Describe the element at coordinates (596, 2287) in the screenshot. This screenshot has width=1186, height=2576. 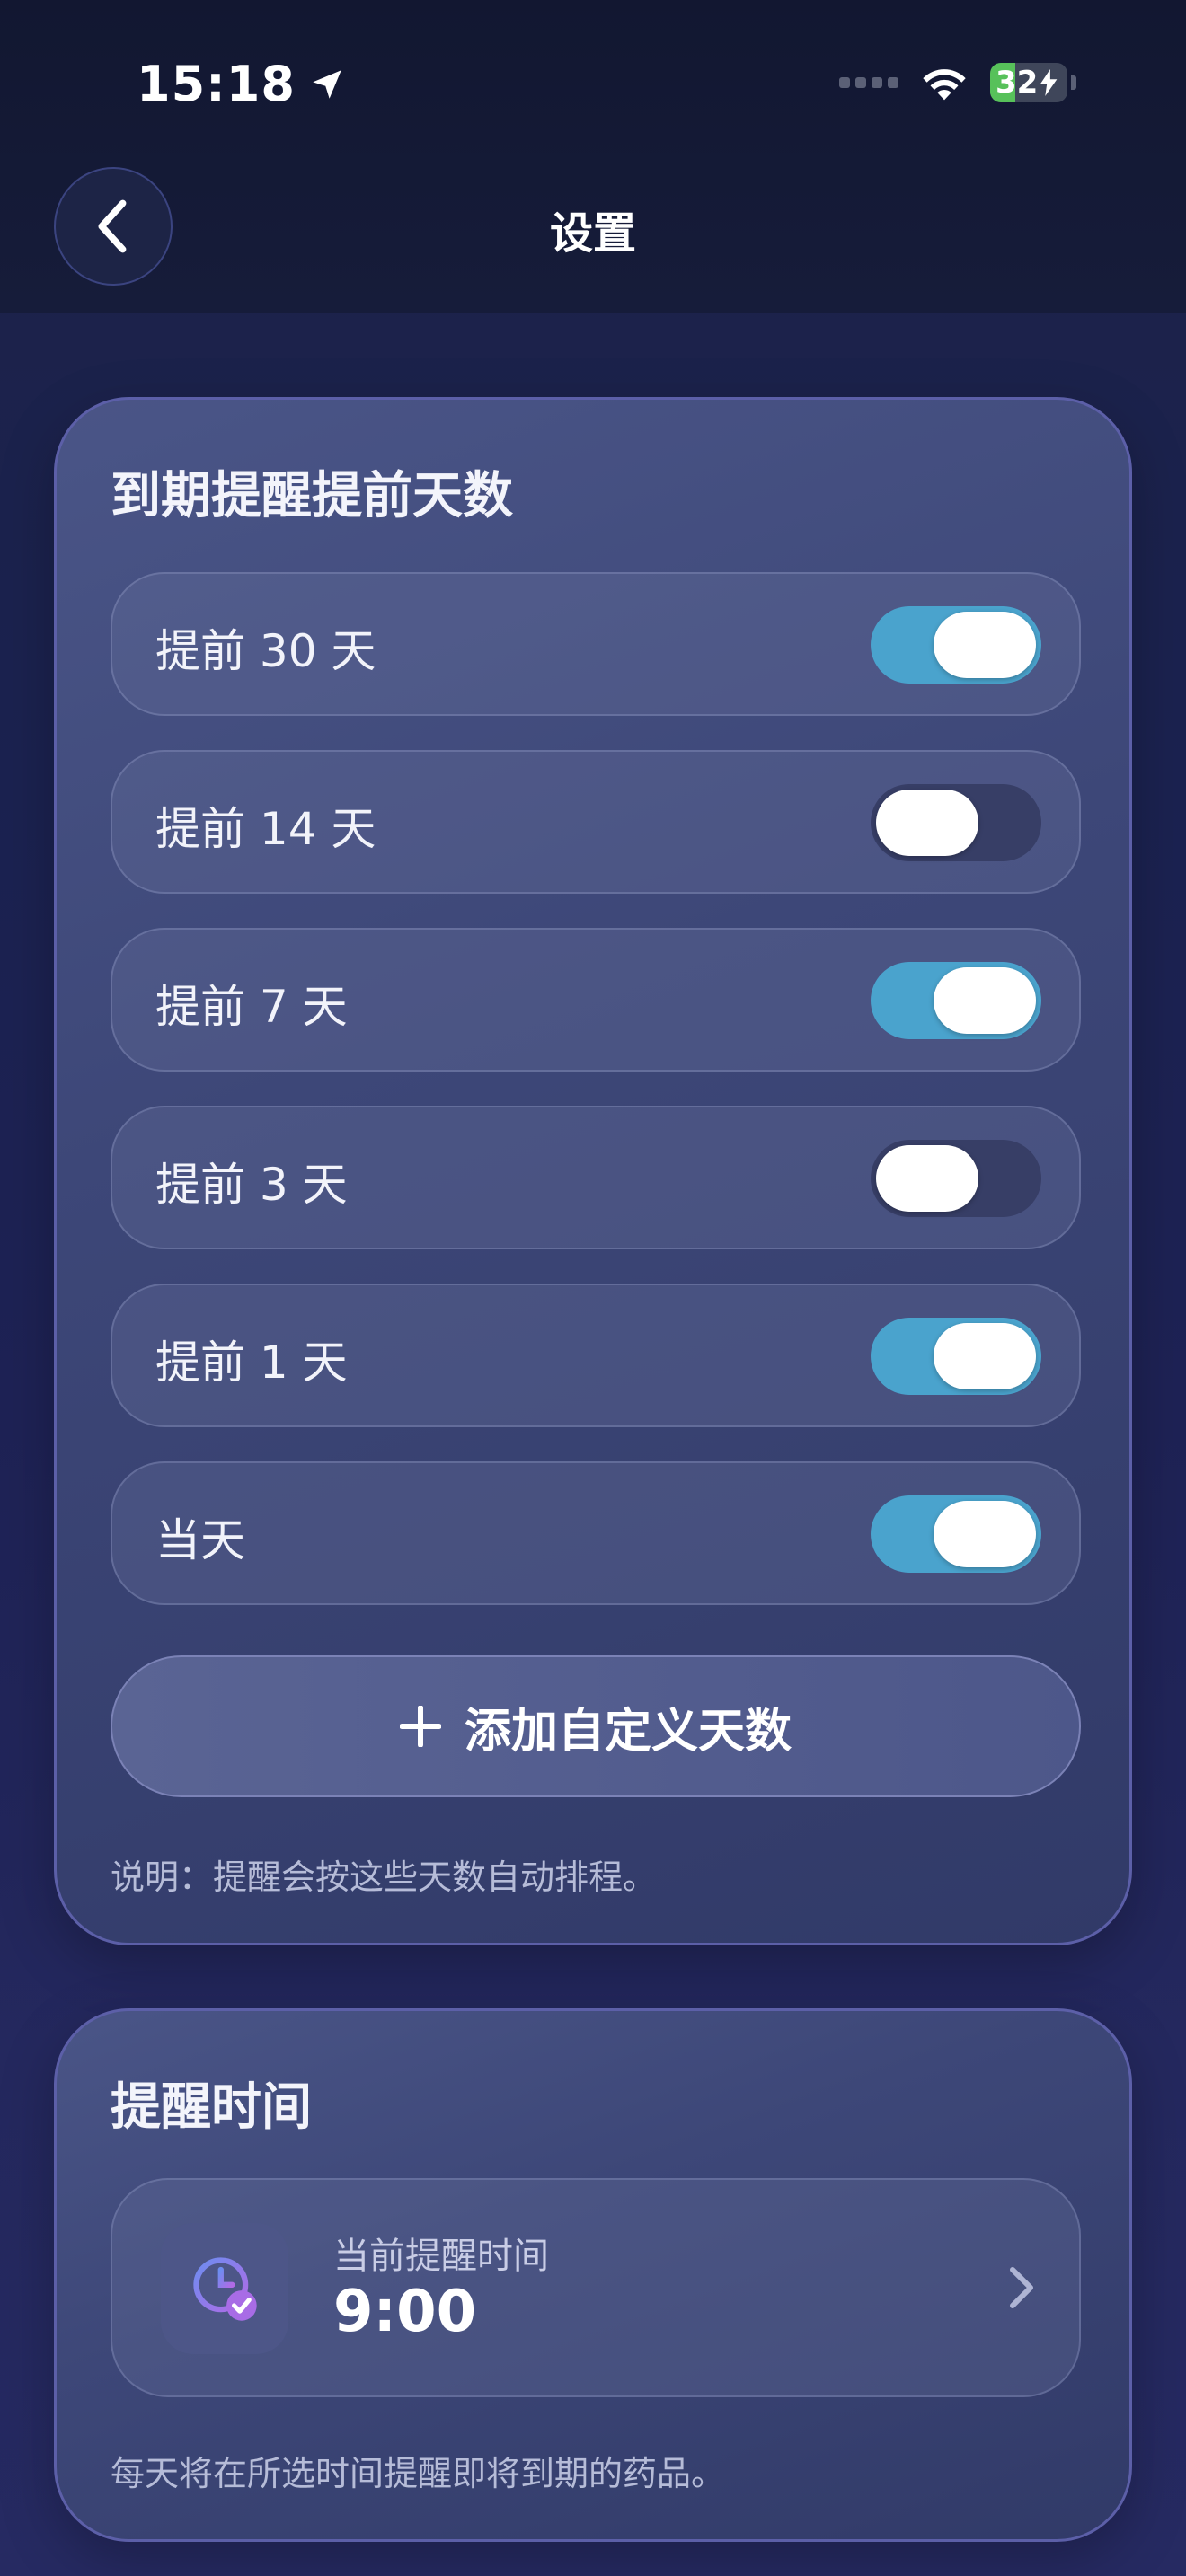
I see `reminder-time-row: 当前提醒时间 9:00` at that location.